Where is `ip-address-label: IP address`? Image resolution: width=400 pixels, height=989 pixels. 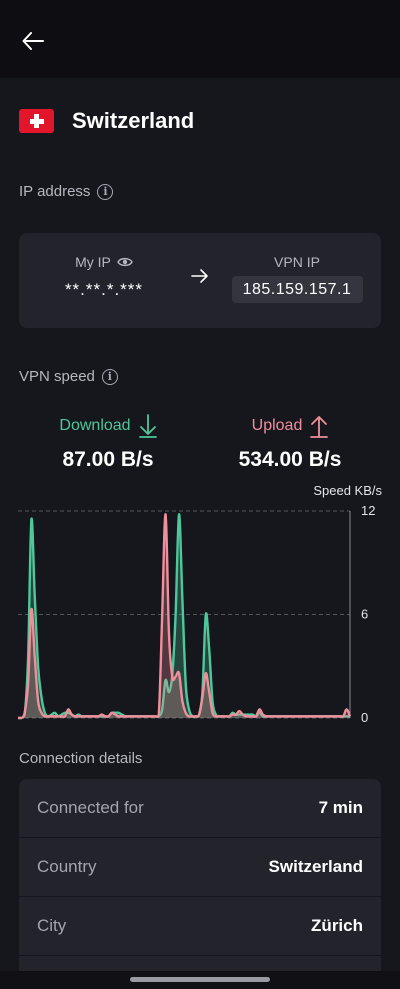
ip-address-label: IP address is located at coordinates (55, 191).